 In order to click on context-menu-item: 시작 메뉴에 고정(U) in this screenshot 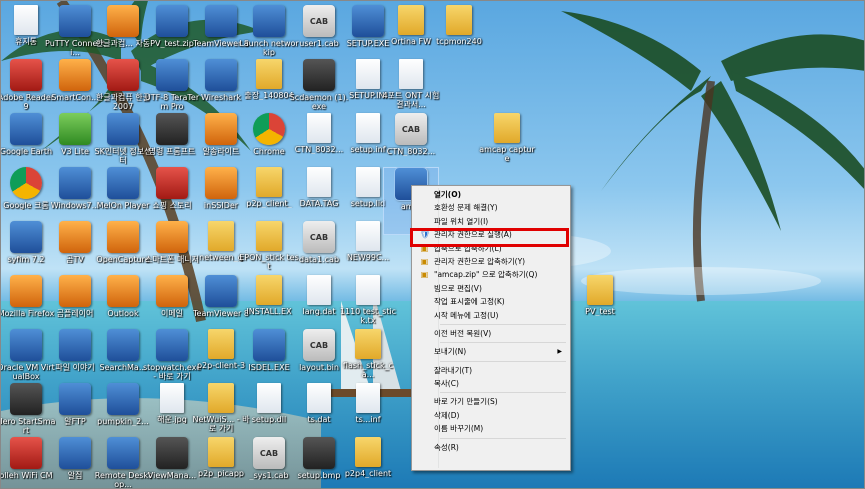, I will do `click(491, 315)`.